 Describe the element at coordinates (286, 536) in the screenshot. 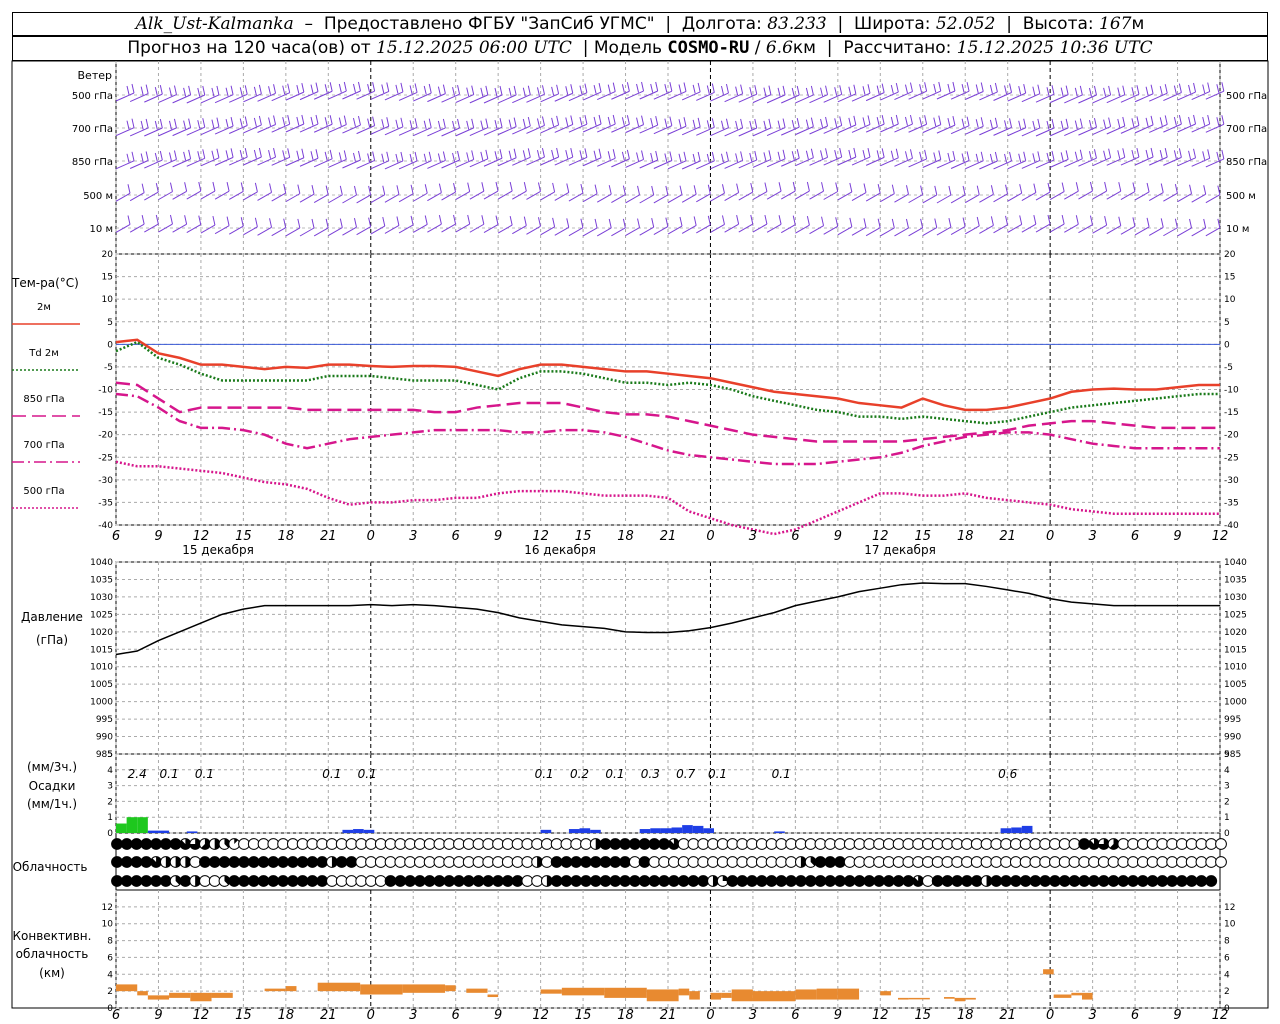

I see `time-tick-label: 18` at that location.